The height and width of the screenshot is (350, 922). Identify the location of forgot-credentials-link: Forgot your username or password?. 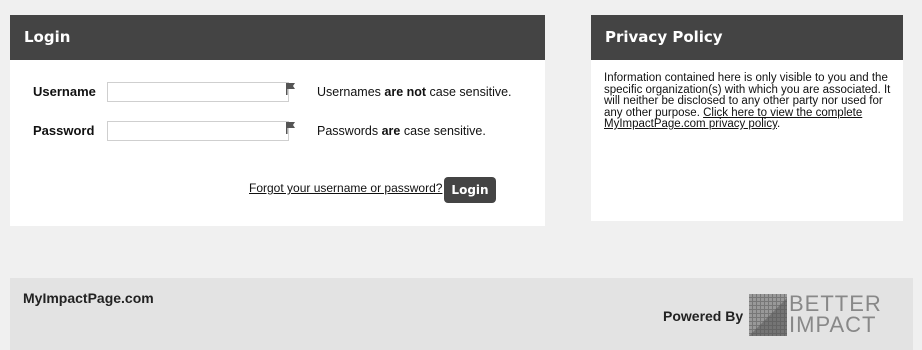
(345, 188).